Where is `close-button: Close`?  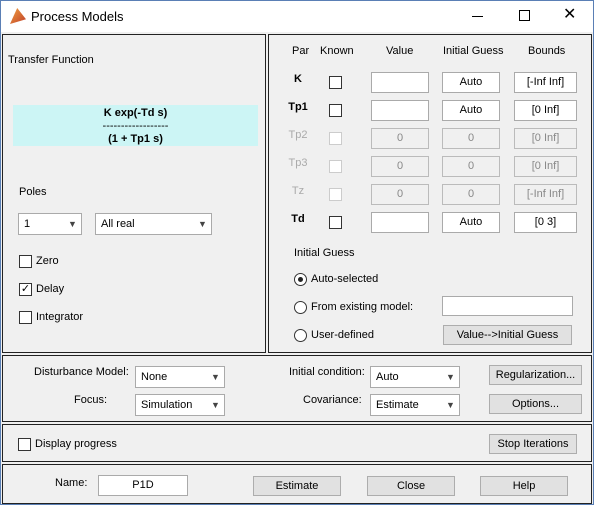 close-button: Close is located at coordinates (411, 486).